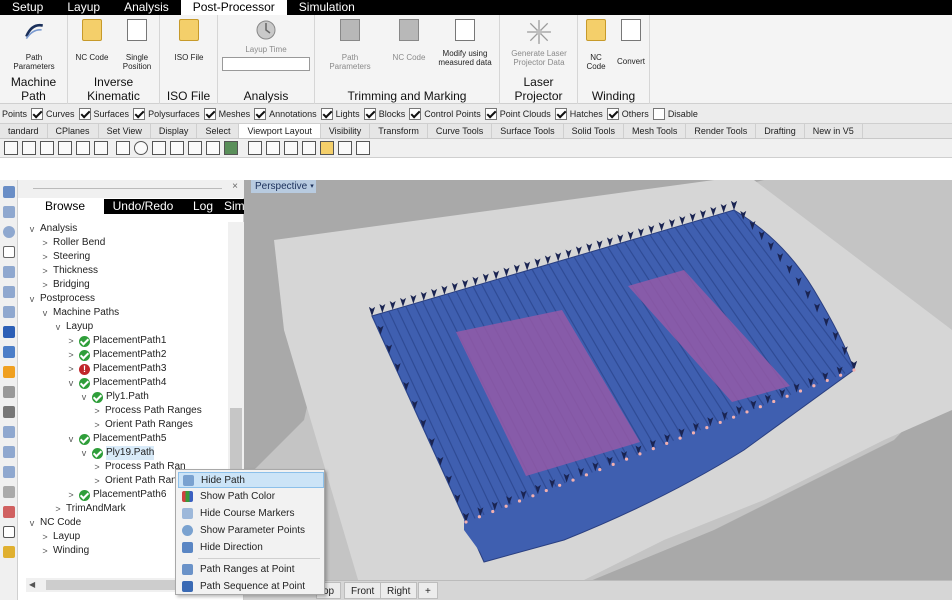 This screenshot has width=952, height=600. Describe the element at coordinates (27, 7) in the screenshot. I see `tab-setup: Setup` at that location.